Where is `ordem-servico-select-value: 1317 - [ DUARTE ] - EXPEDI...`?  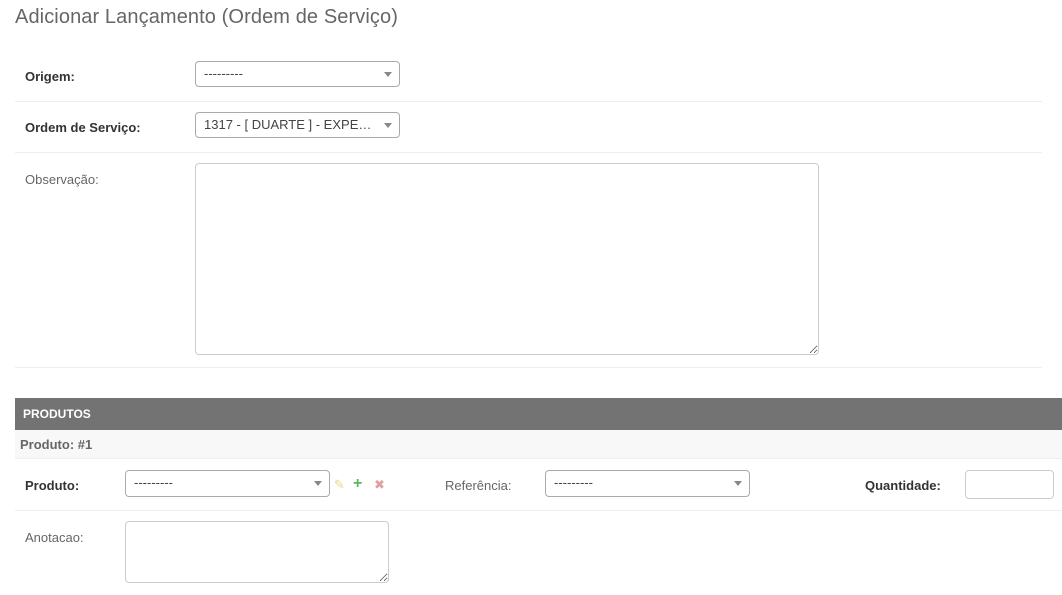
ordem-servico-select-value: 1317 - [ DUARTE ] - EXPEDI... is located at coordinates (293, 124).